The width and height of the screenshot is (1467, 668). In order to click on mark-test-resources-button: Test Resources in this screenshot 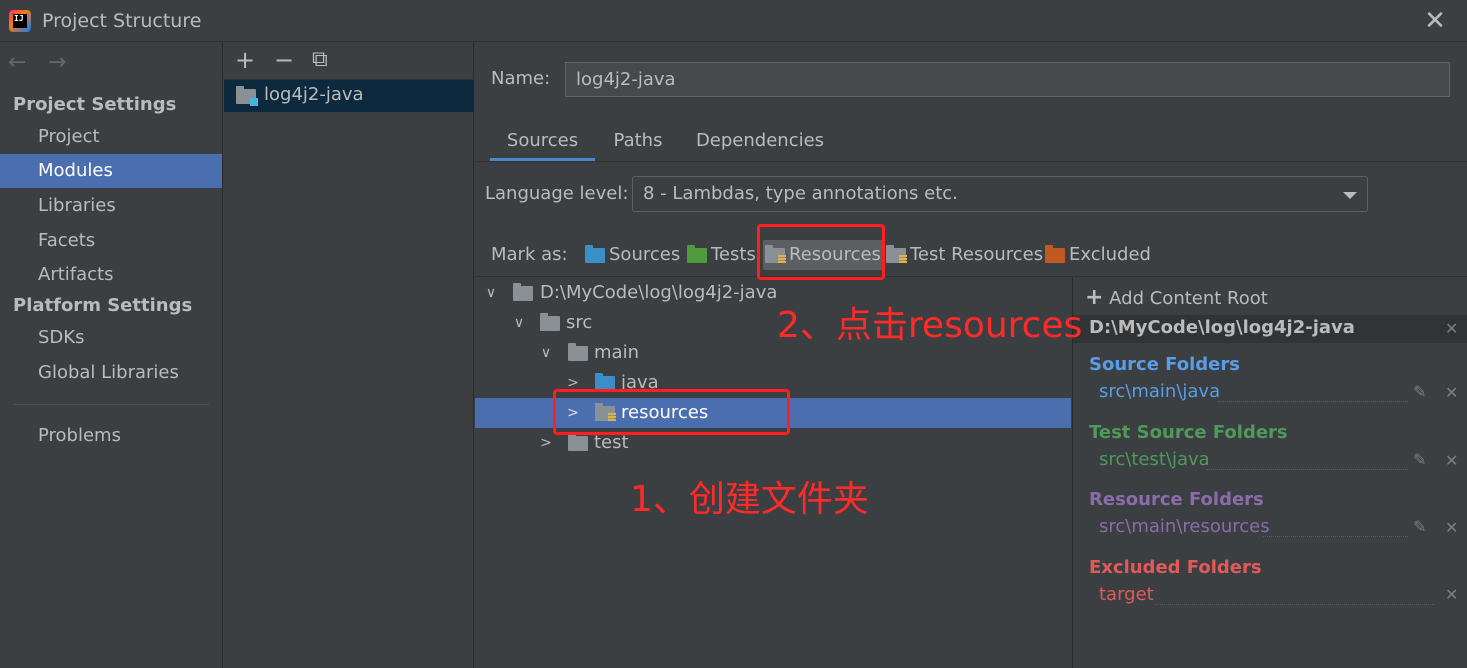, I will do `click(963, 255)`.